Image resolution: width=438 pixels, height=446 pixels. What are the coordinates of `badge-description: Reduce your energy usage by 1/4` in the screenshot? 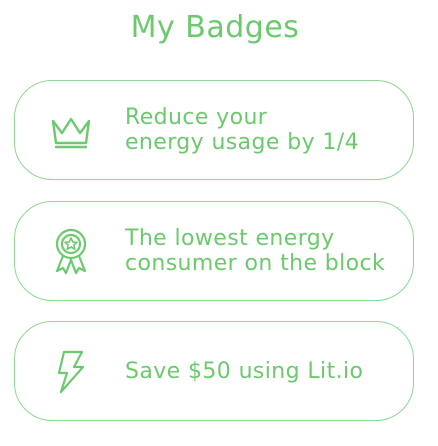 It's located at (242, 130).